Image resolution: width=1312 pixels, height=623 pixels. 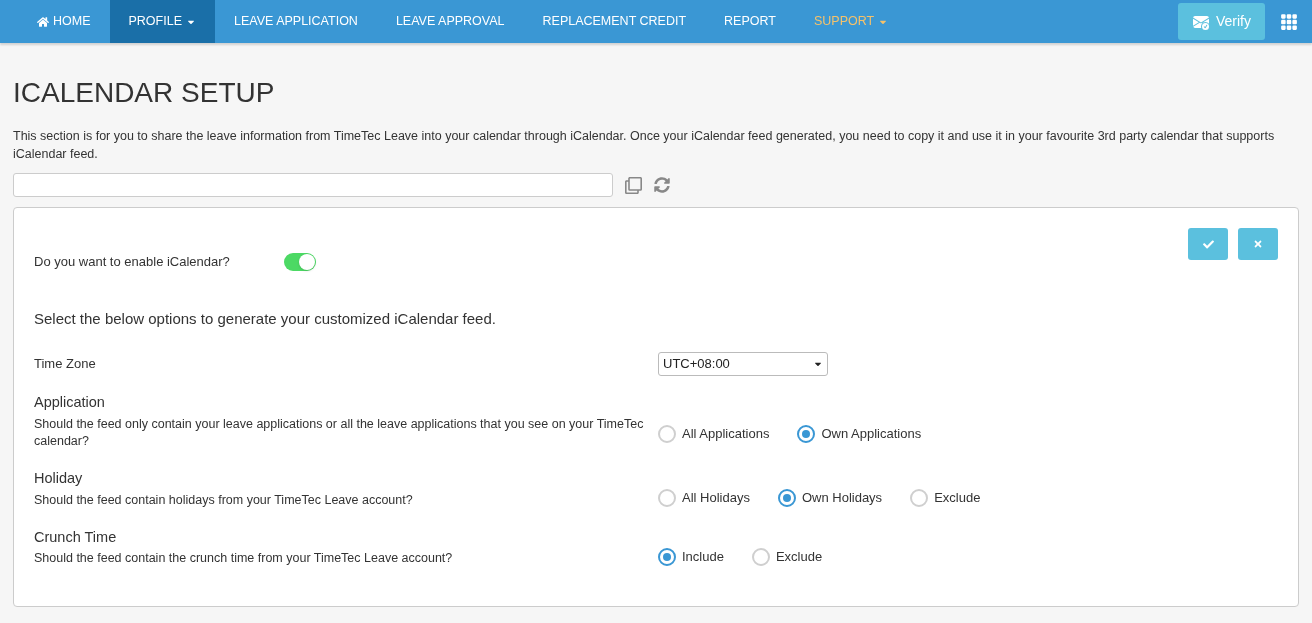 I want to click on enable-label: Do you want to enable iCalendar?, so click(x=132, y=262).